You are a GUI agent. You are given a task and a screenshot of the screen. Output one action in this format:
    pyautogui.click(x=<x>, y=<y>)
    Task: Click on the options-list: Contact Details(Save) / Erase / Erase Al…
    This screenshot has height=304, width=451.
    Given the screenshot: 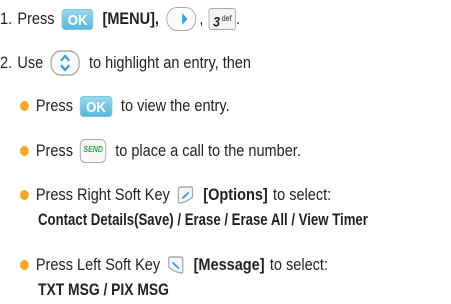 What is the action you would take?
    pyautogui.click(x=203, y=220)
    